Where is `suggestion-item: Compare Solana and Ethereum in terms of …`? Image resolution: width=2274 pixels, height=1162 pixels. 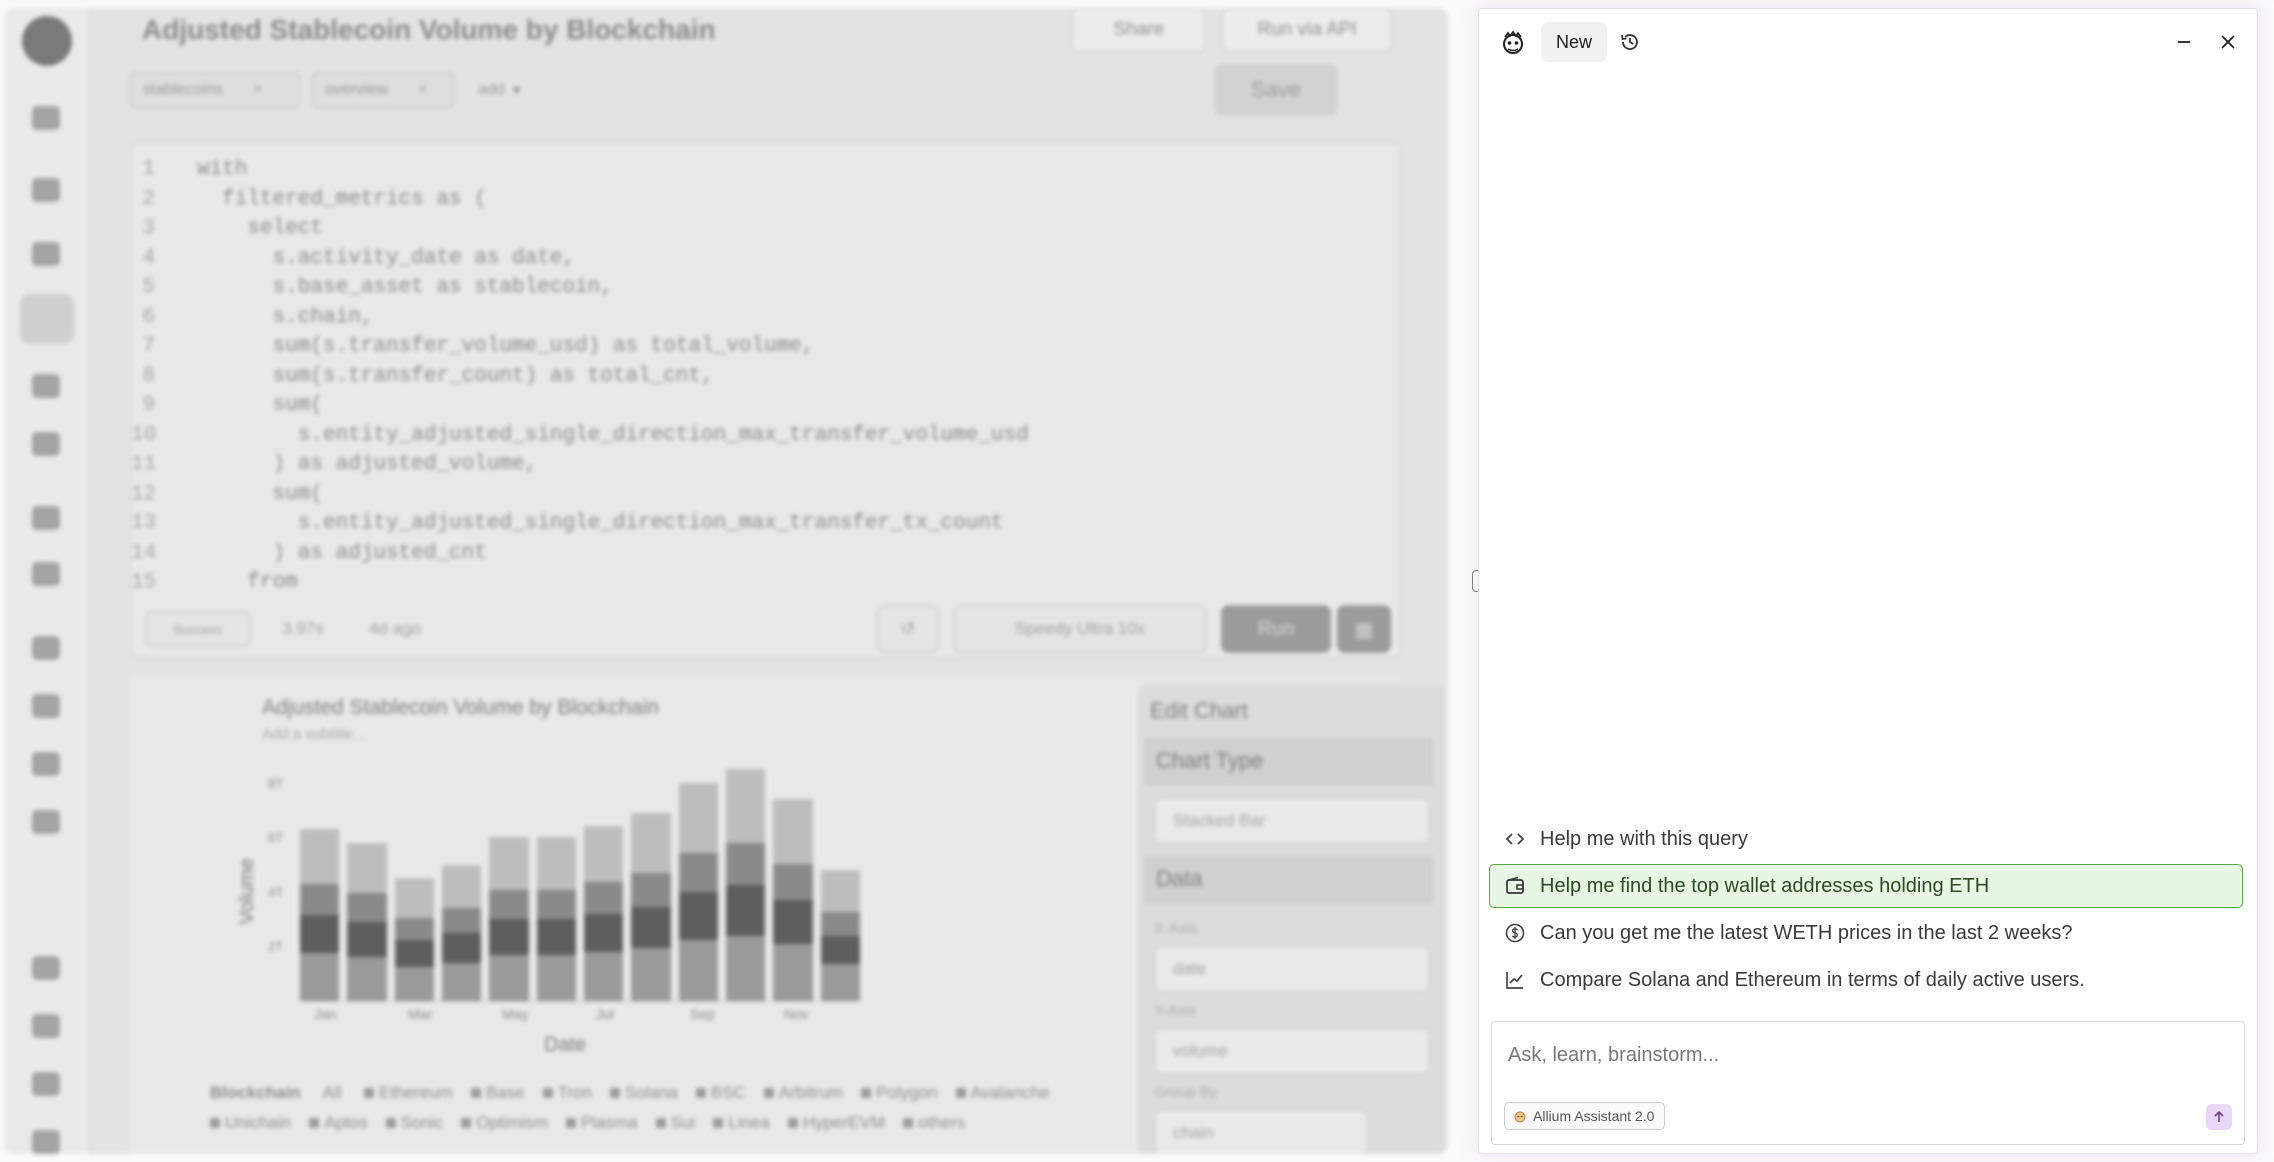
suggestion-item: Compare Solana and Ethereum in terms of … is located at coordinates (1866, 980).